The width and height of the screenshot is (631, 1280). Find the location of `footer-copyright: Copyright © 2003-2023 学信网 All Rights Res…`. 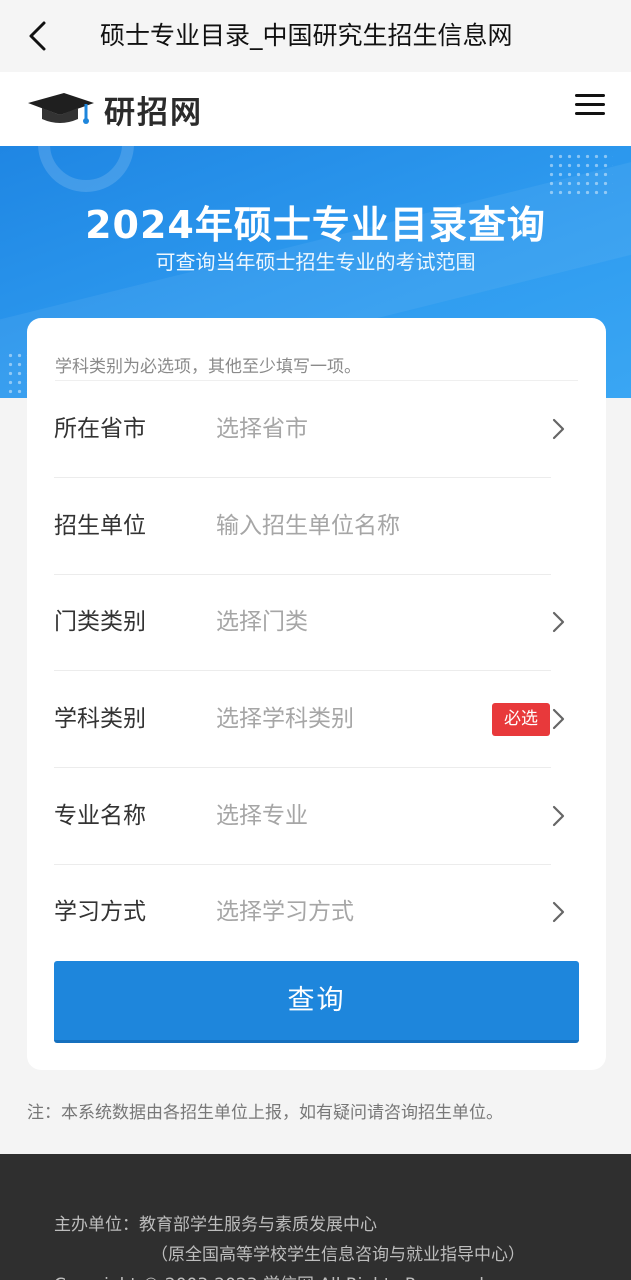

footer-copyright: Copyright © 2003-2023 学信网 All Rights Res… is located at coordinates (269, 1275).